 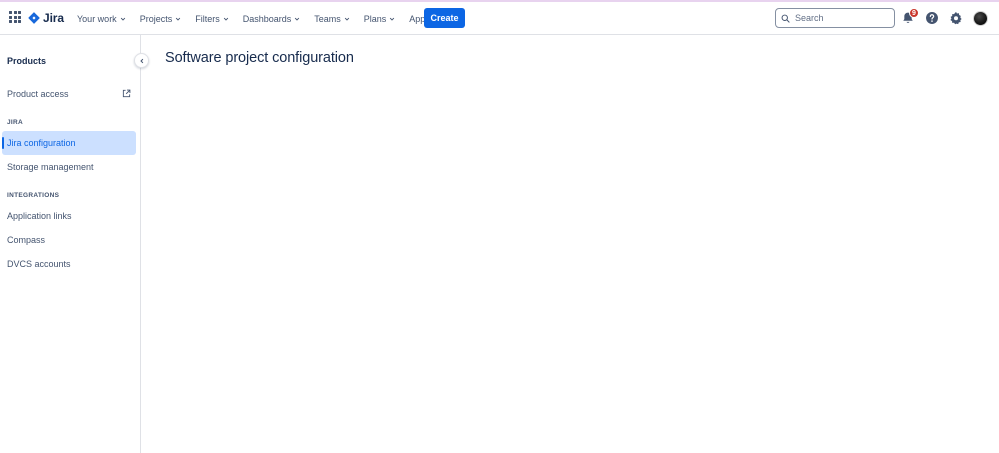 What do you see at coordinates (15, 122) in the screenshot?
I see `section-heading-jira: JIRA` at bounding box center [15, 122].